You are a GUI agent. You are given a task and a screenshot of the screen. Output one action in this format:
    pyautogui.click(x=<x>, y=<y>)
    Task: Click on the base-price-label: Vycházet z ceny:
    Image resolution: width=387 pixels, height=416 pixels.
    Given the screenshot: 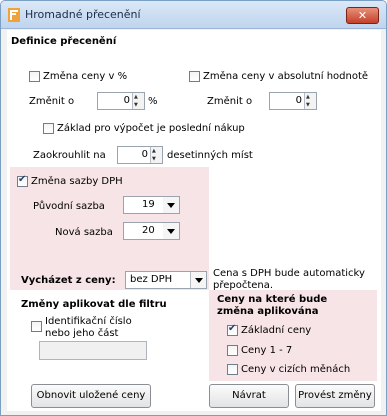 What is the action you would take?
    pyautogui.click(x=68, y=280)
    